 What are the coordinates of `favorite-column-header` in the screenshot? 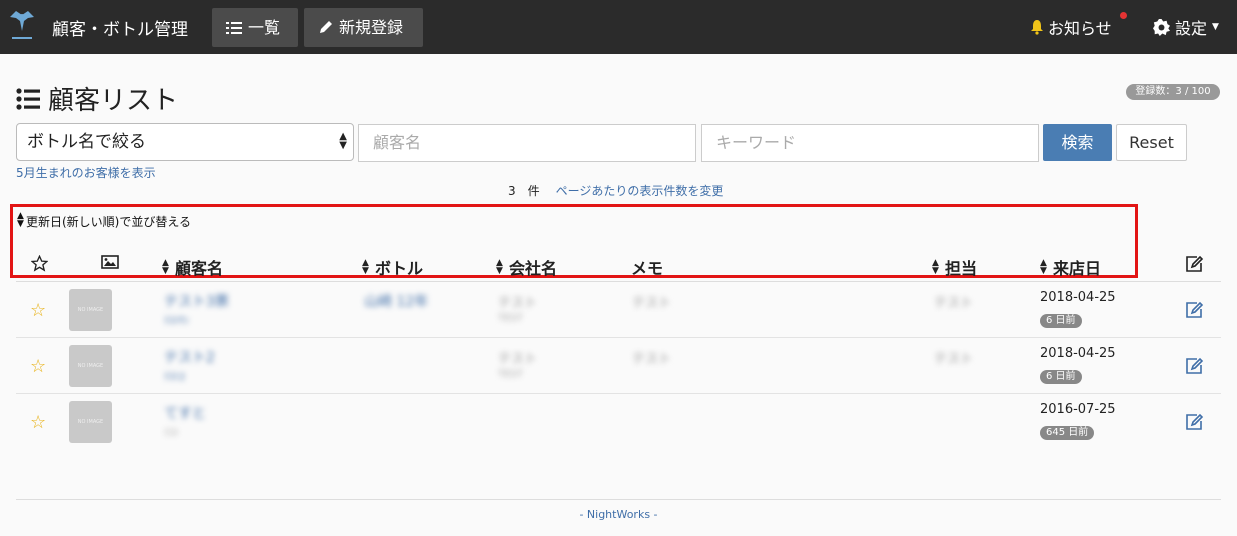 It's located at (39, 263).